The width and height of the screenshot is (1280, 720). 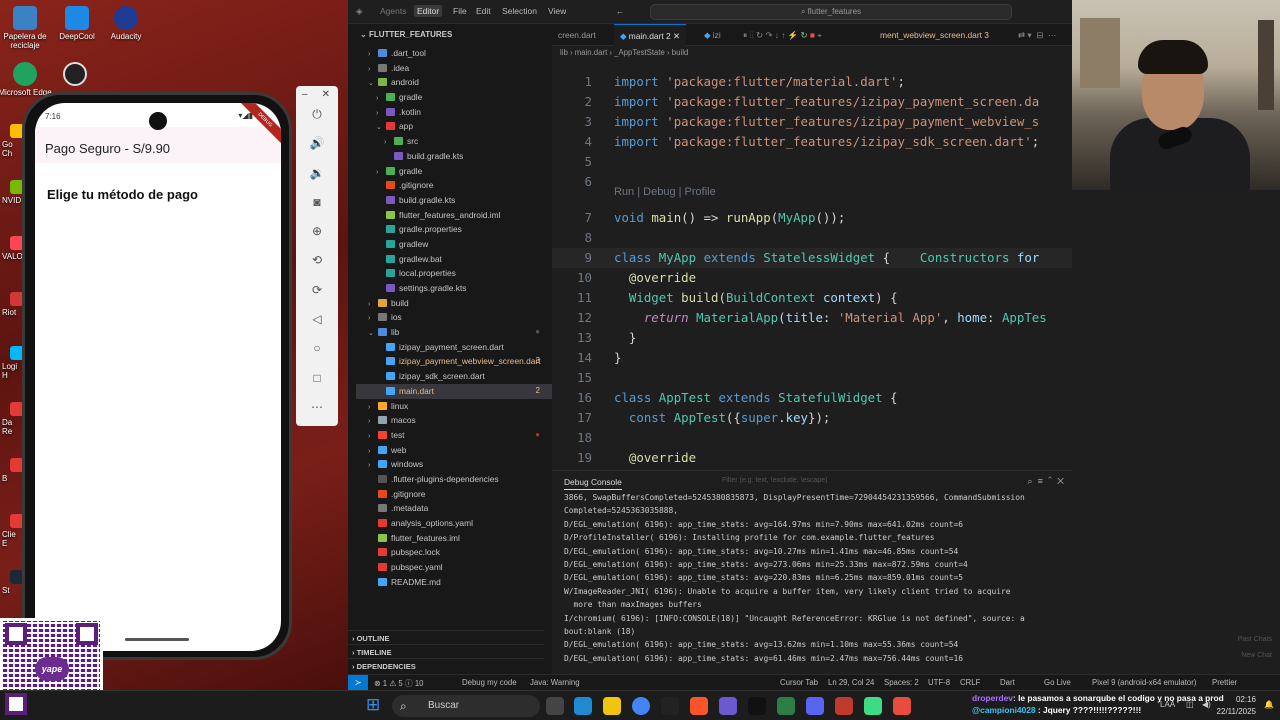 I want to click on remote-icon: ≻, so click(x=358, y=682).